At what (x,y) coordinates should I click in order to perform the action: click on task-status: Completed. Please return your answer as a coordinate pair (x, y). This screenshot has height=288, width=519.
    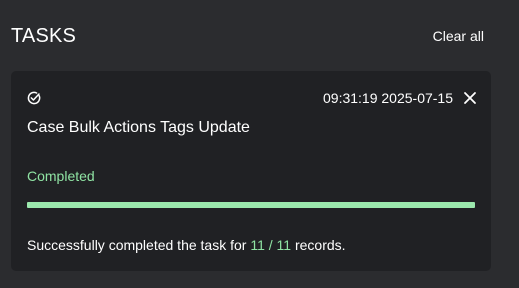
    Looking at the image, I should click on (61, 176).